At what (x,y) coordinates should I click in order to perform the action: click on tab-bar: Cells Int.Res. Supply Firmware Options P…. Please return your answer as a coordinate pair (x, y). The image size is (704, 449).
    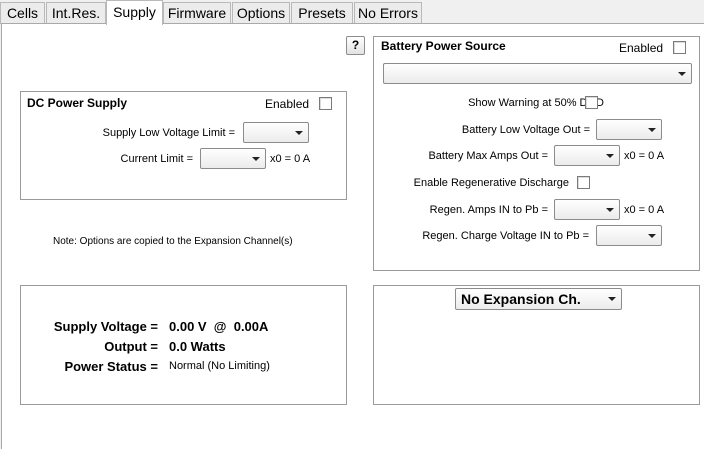
    Looking at the image, I should click on (352, 12).